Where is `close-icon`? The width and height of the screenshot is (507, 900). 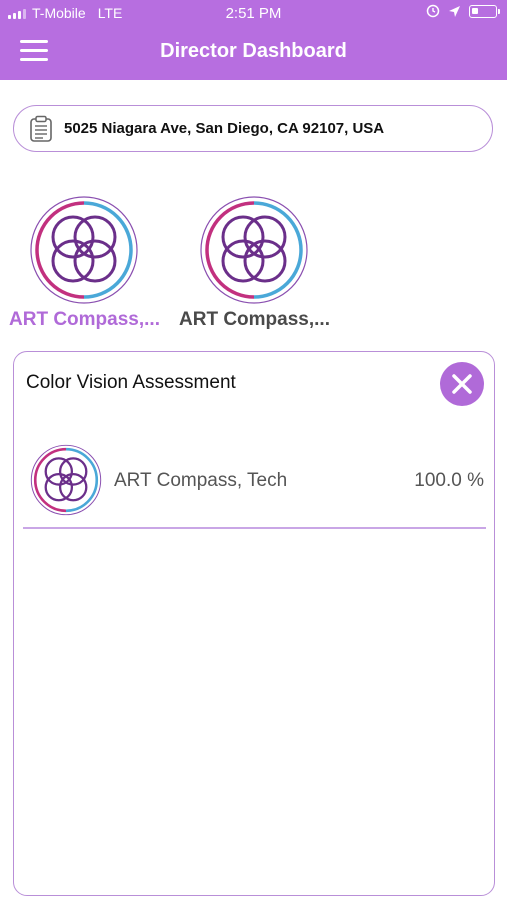 close-icon is located at coordinates (462, 384).